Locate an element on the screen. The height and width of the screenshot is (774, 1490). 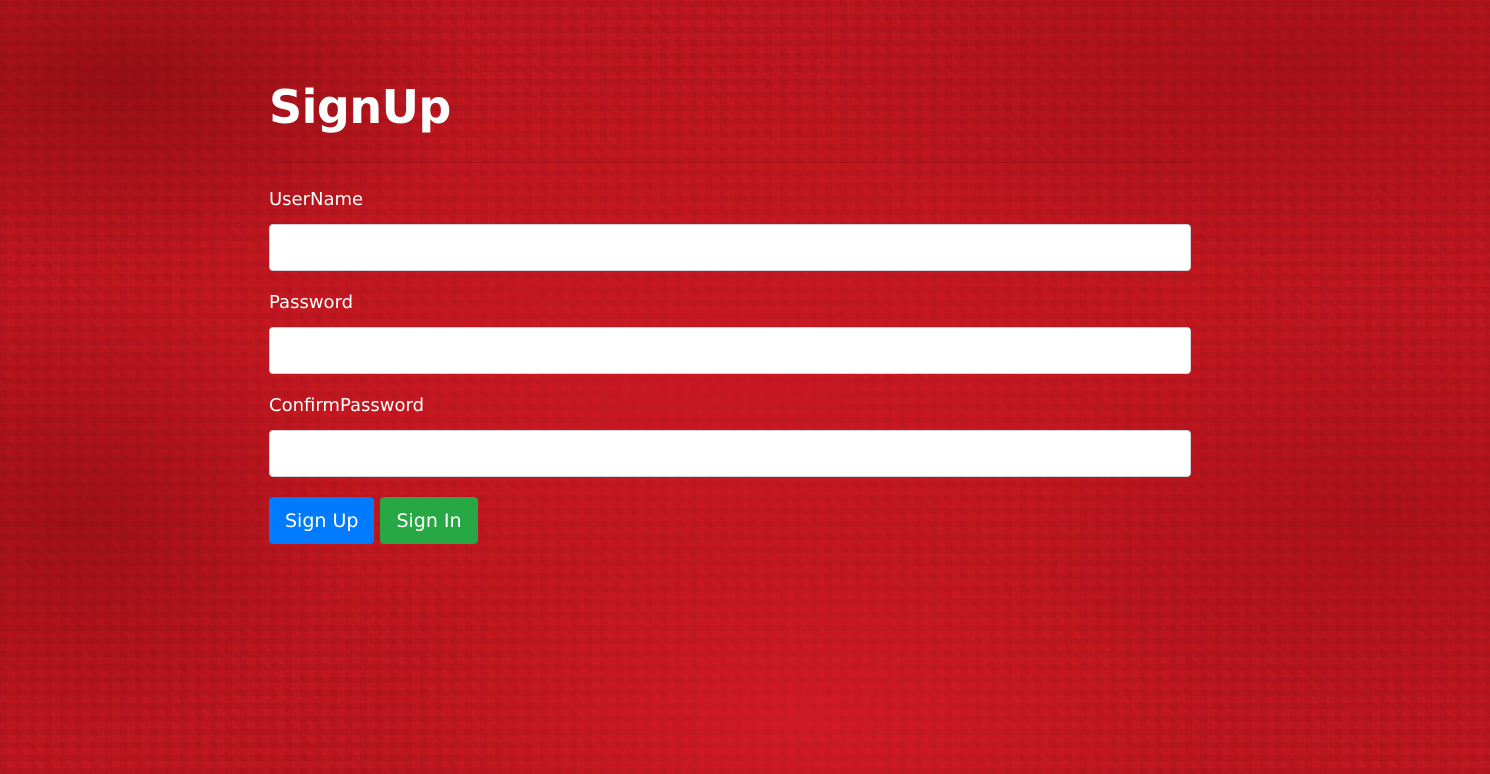
username-input is located at coordinates (730, 247).